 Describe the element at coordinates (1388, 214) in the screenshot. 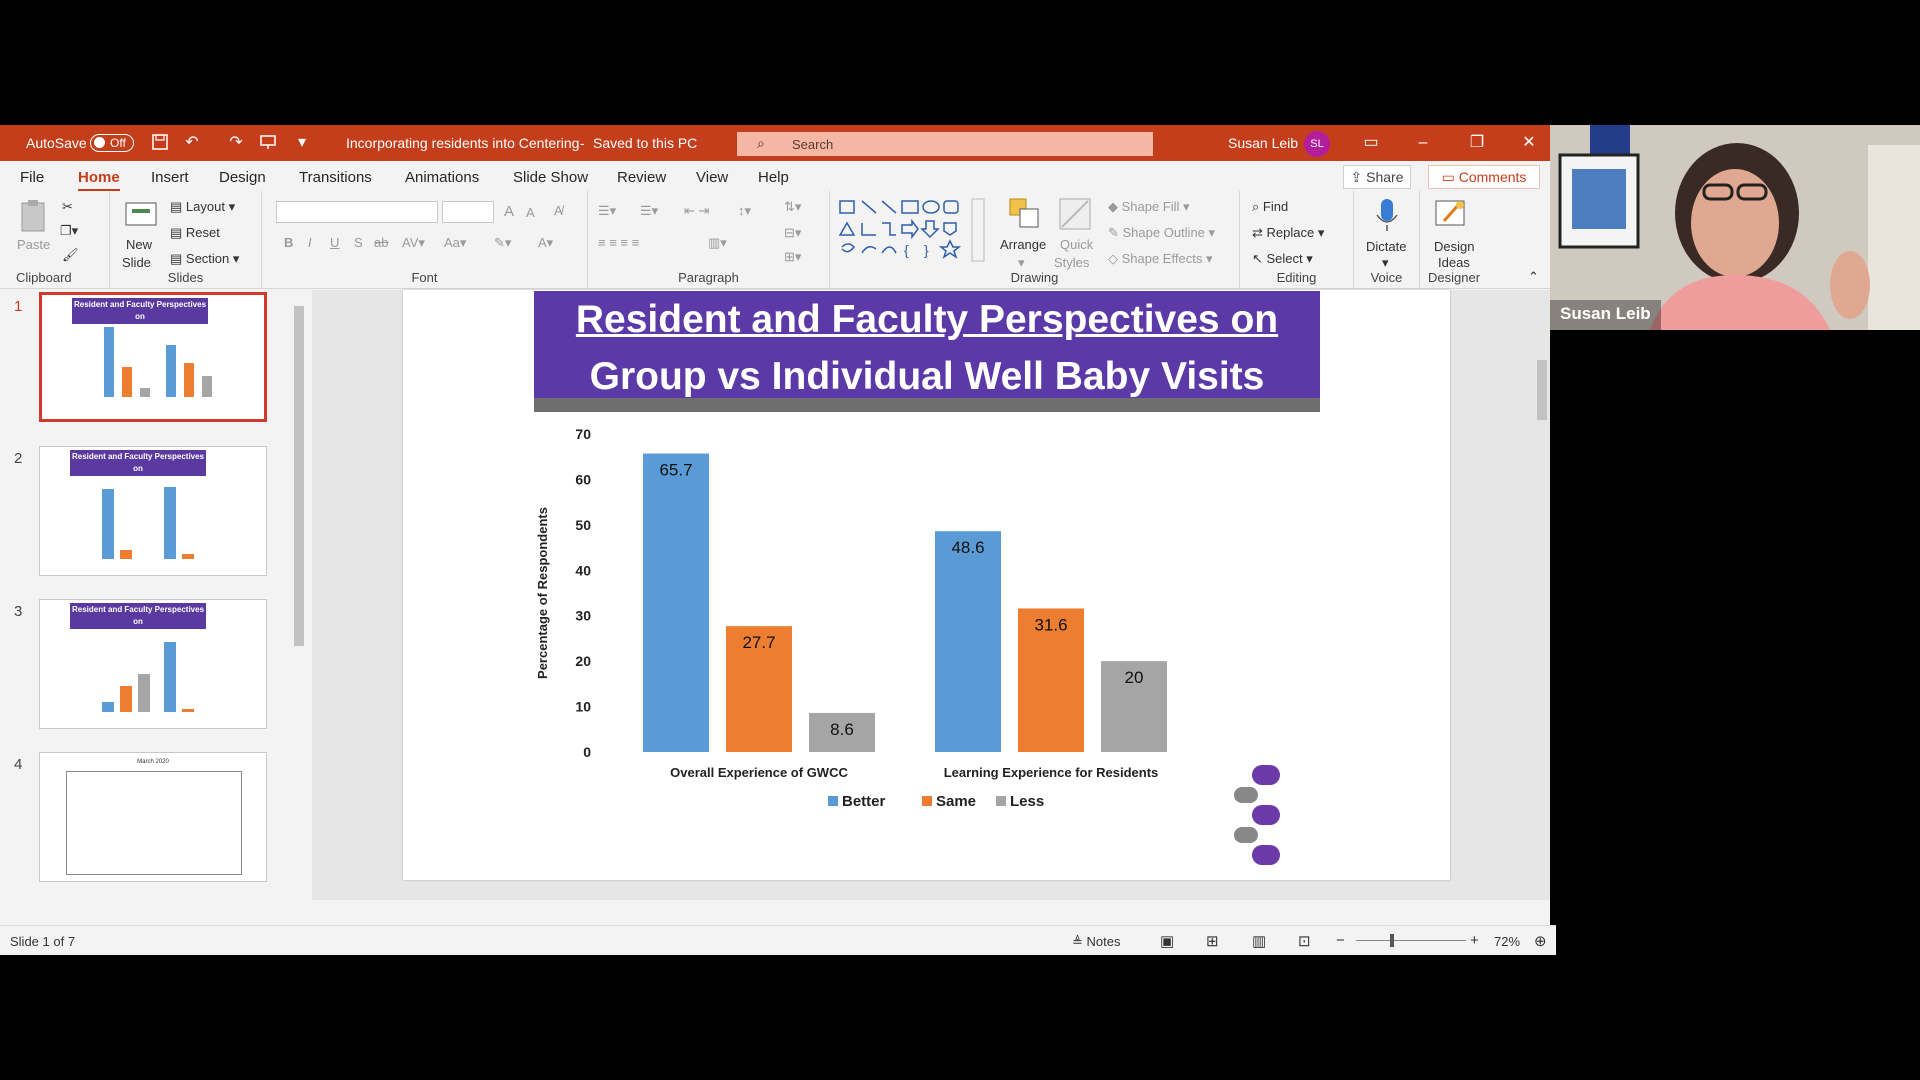

I see `microphone-icon` at that location.